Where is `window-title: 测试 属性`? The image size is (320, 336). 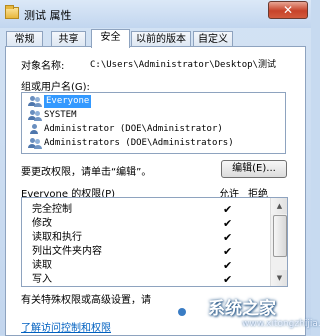 window-title: 测试 属性 is located at coordinates (48, 15).